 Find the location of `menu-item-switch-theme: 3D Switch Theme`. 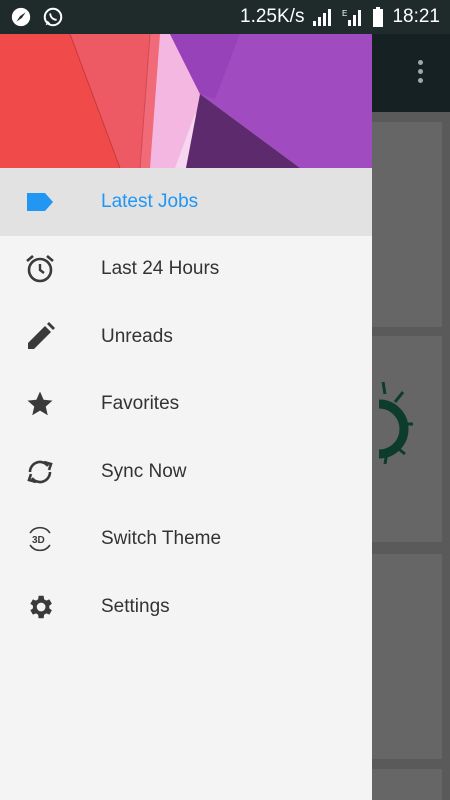

menu-item-switch-theme: 3D Switch Theme is located at coordinates (186, 540).